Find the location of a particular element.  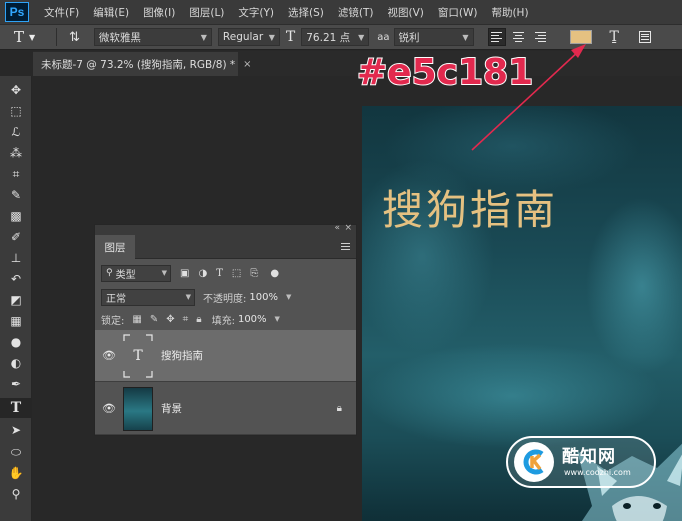

lock-label: 锁定: is located at coordinates (113, 321).